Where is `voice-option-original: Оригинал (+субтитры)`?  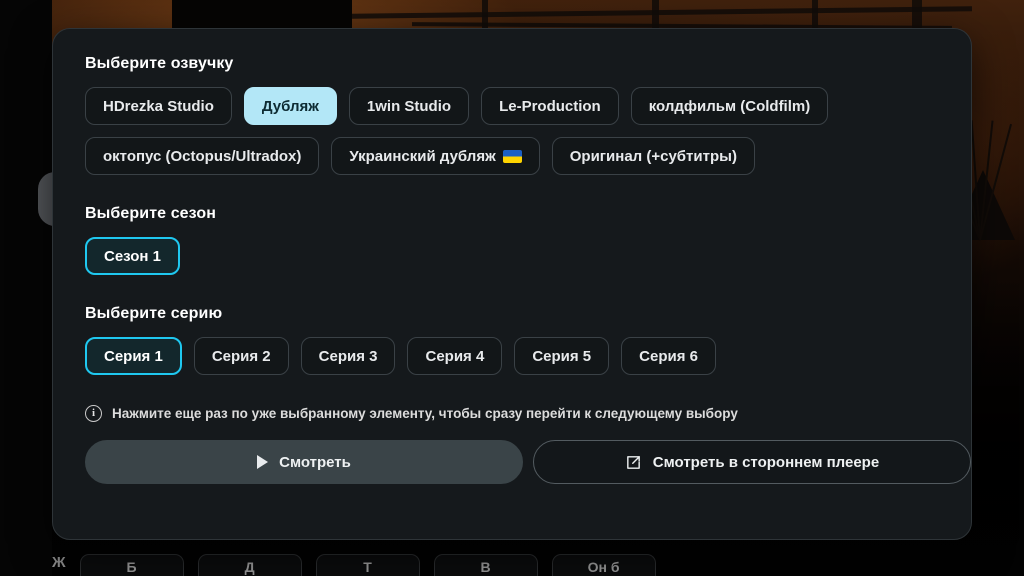 voice-option-original: Оригинал (+субтитры) is located at coordinates (653, 156).